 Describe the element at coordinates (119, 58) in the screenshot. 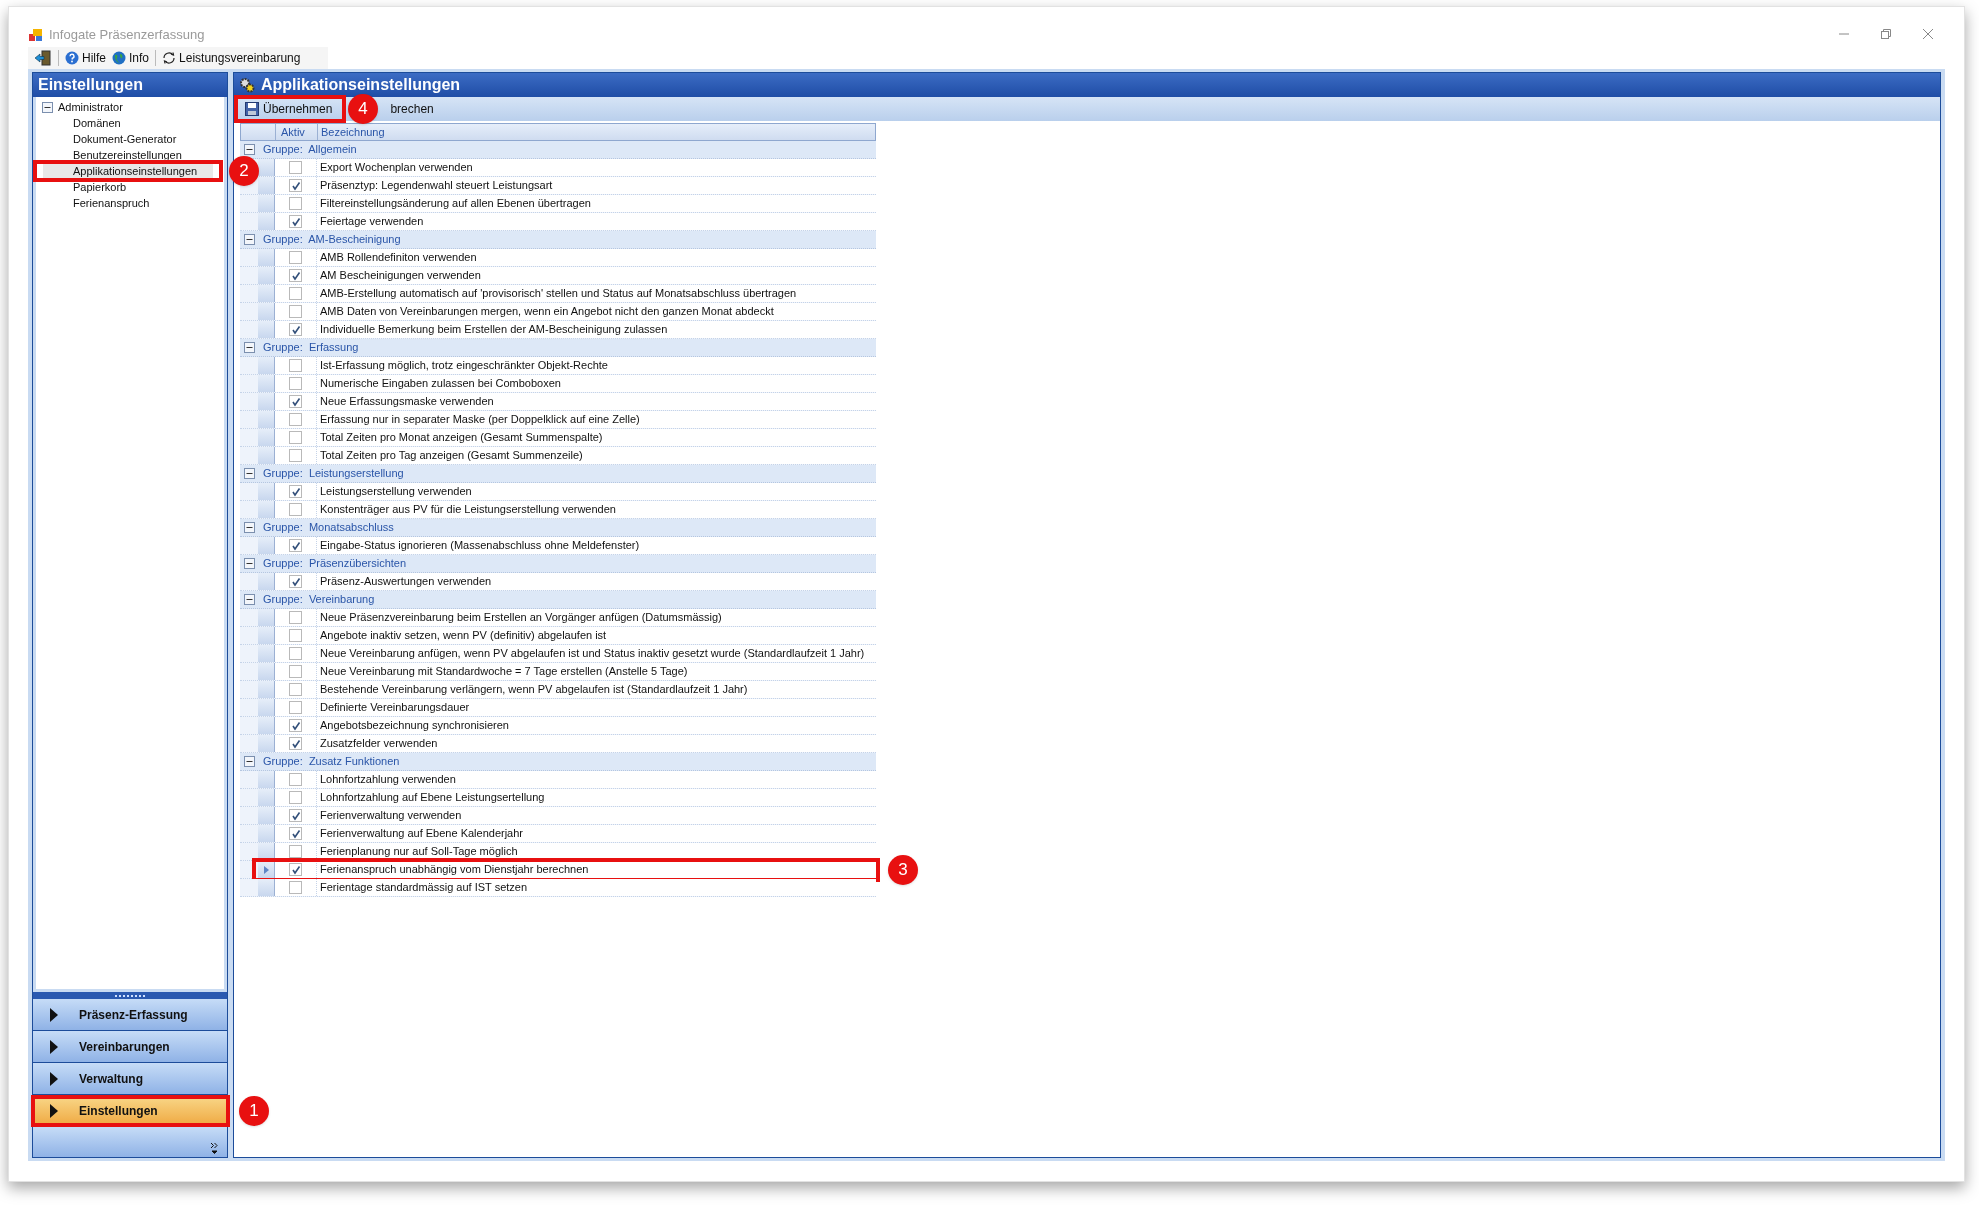

I see `globe-icon` at that location.